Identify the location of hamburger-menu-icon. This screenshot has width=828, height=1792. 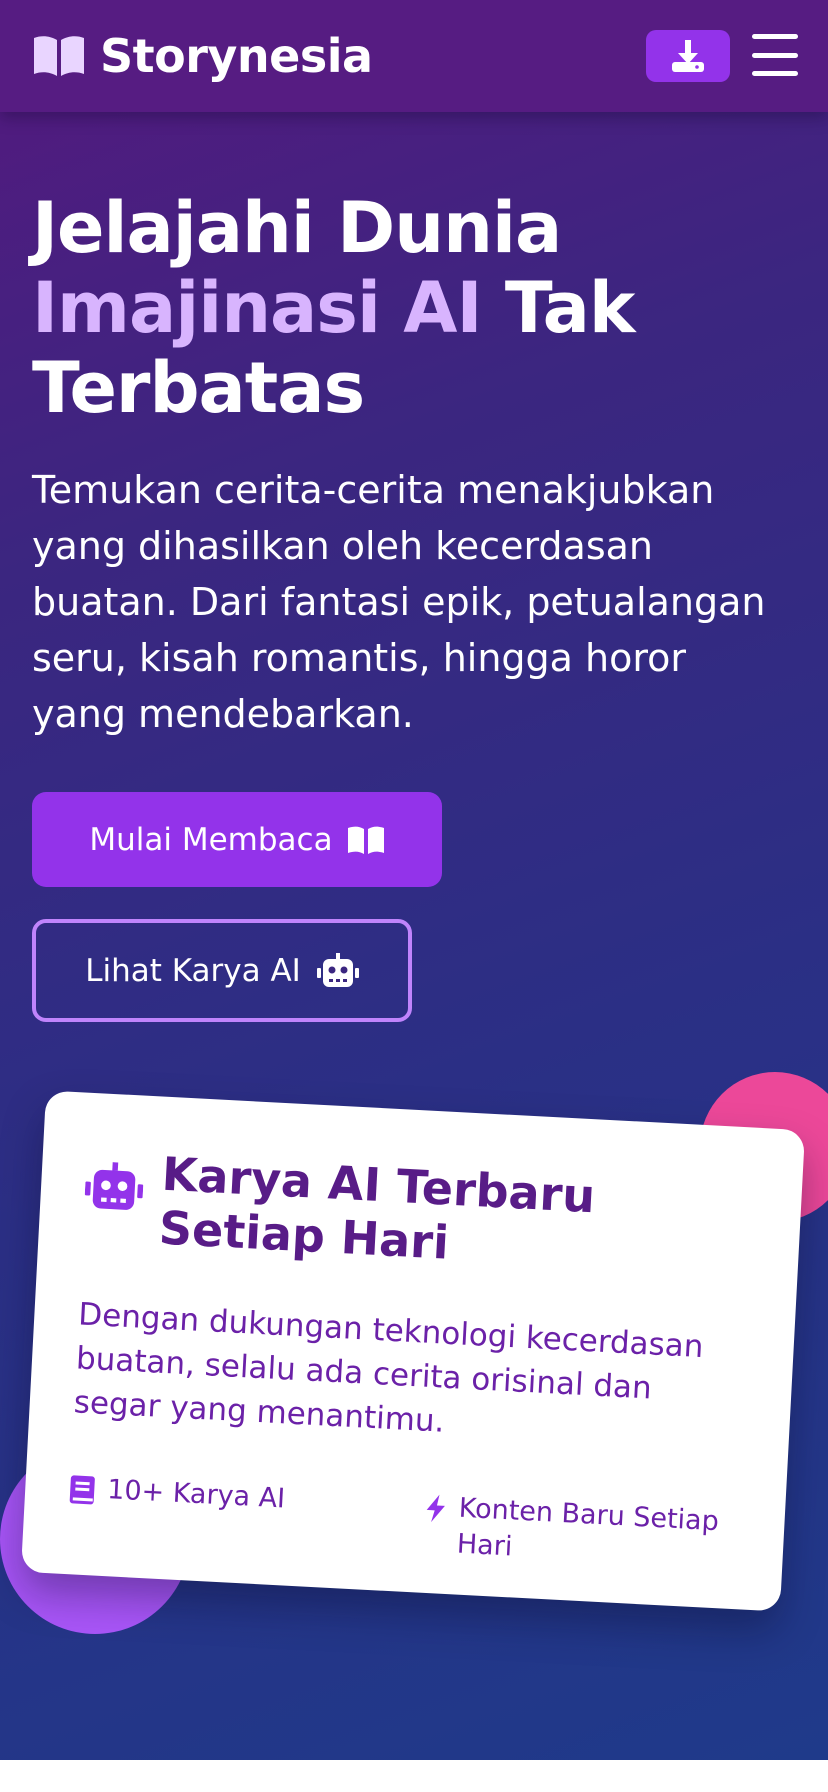
(775, 55).